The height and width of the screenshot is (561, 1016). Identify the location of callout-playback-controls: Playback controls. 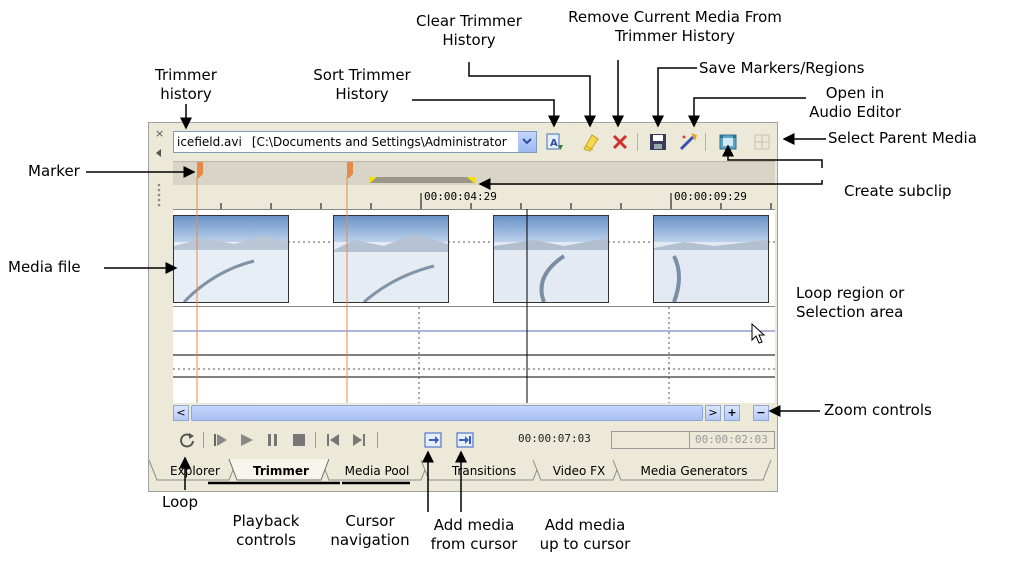
(266, 531).